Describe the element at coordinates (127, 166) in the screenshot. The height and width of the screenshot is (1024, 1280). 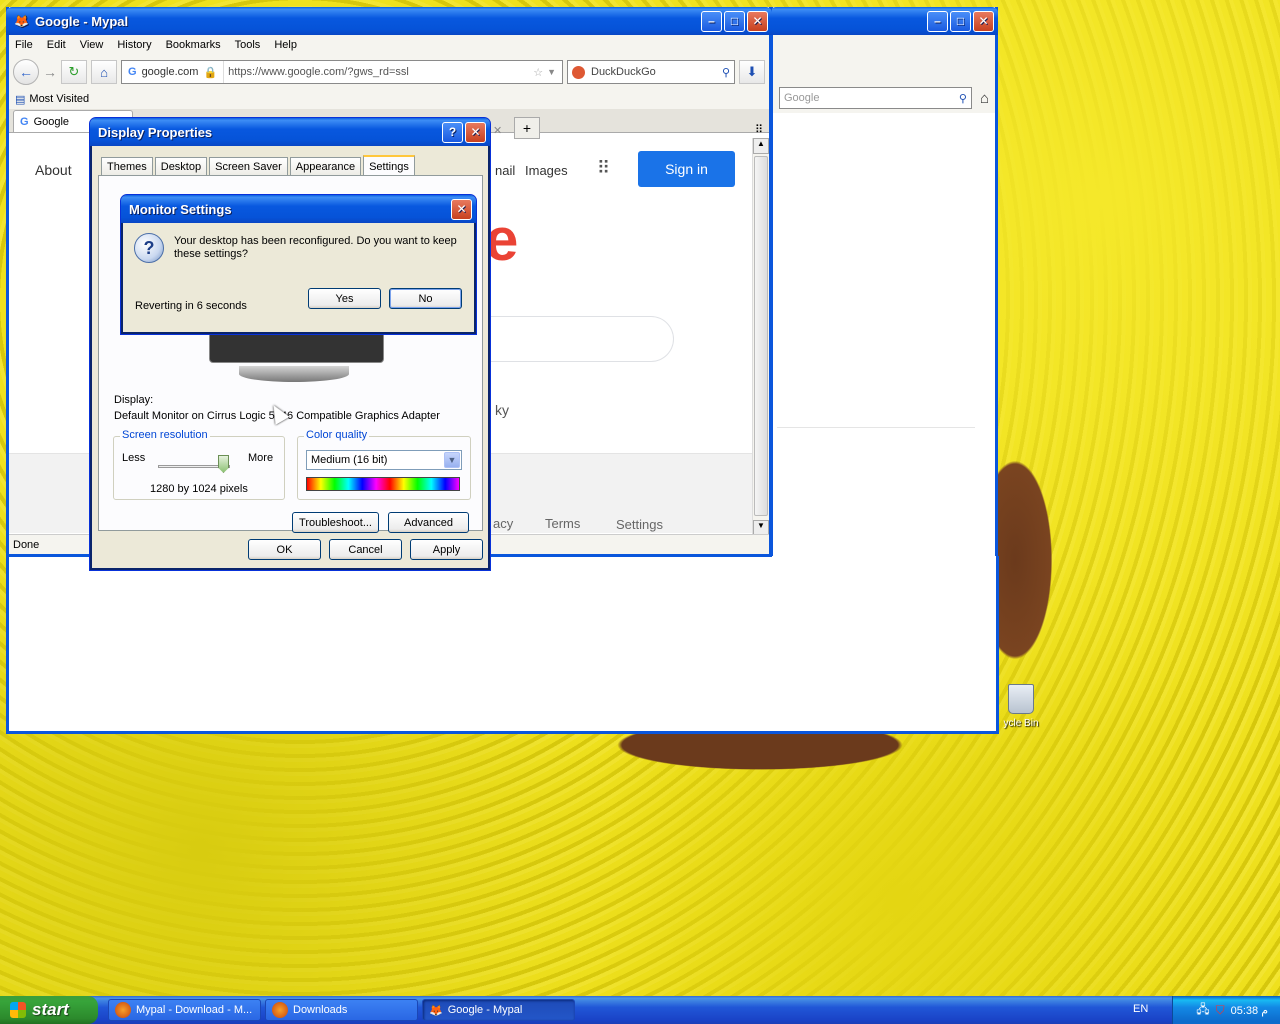
I see `tab-themes: Themes` at that location.